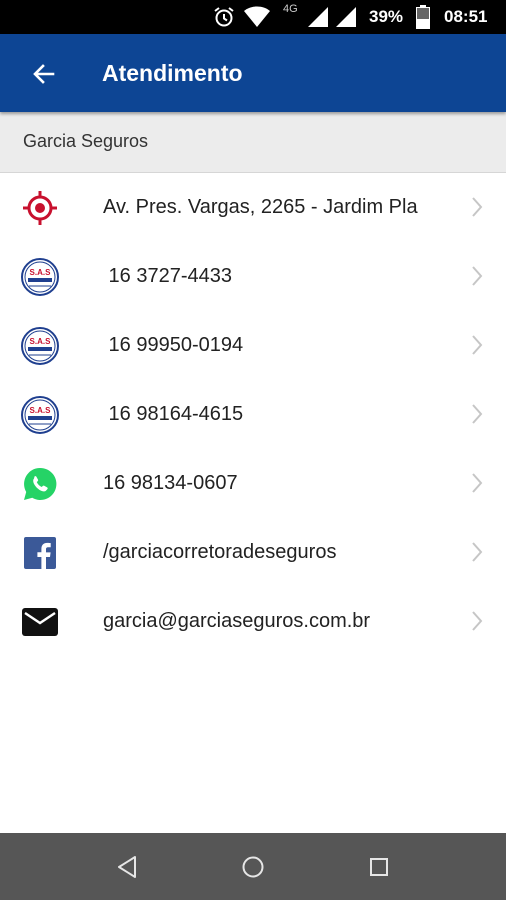  What do you see at coordinates (172, 73) in the screenshot?
I see `page-title: Atendimento` at bounding box center [172, 73].